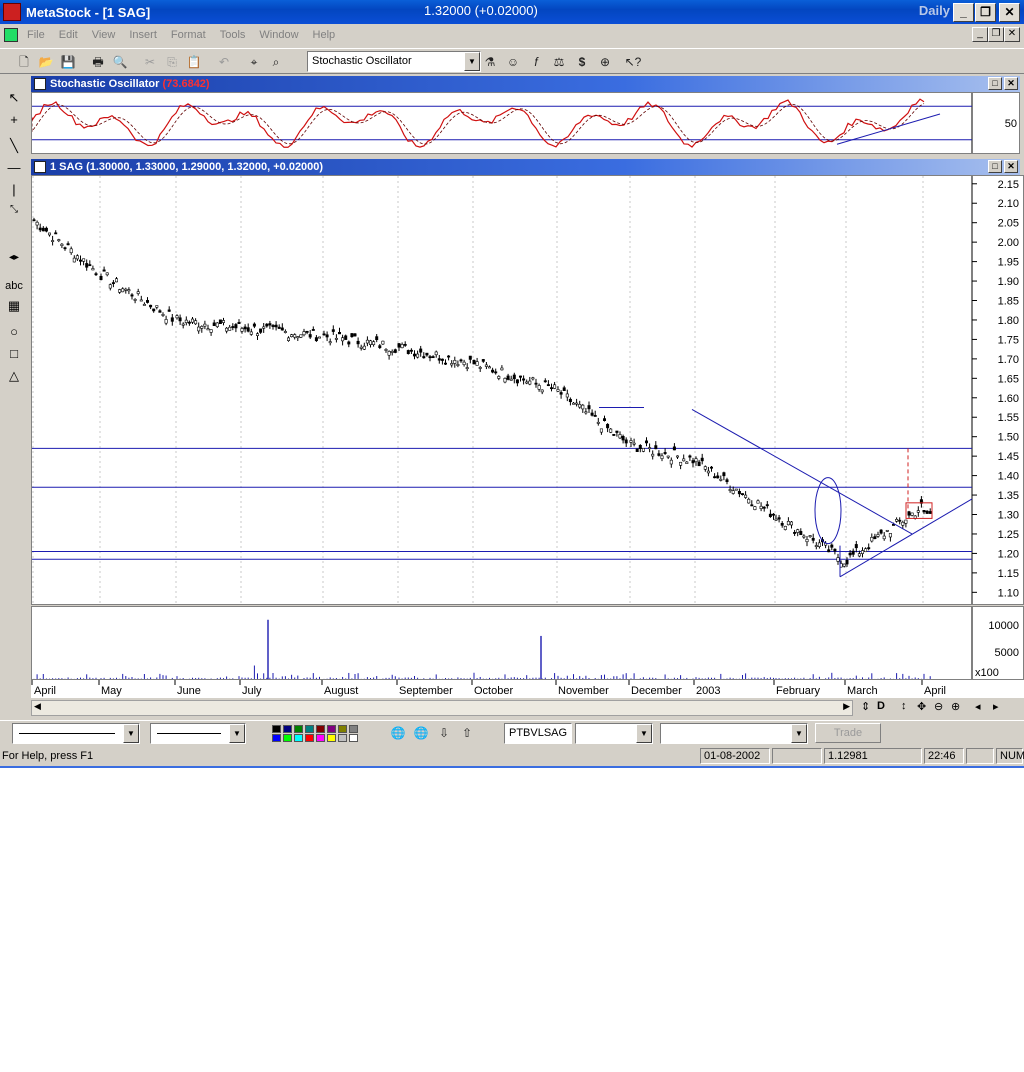  I want to click on rectangle-tool-icon: □, so click(14, 354).